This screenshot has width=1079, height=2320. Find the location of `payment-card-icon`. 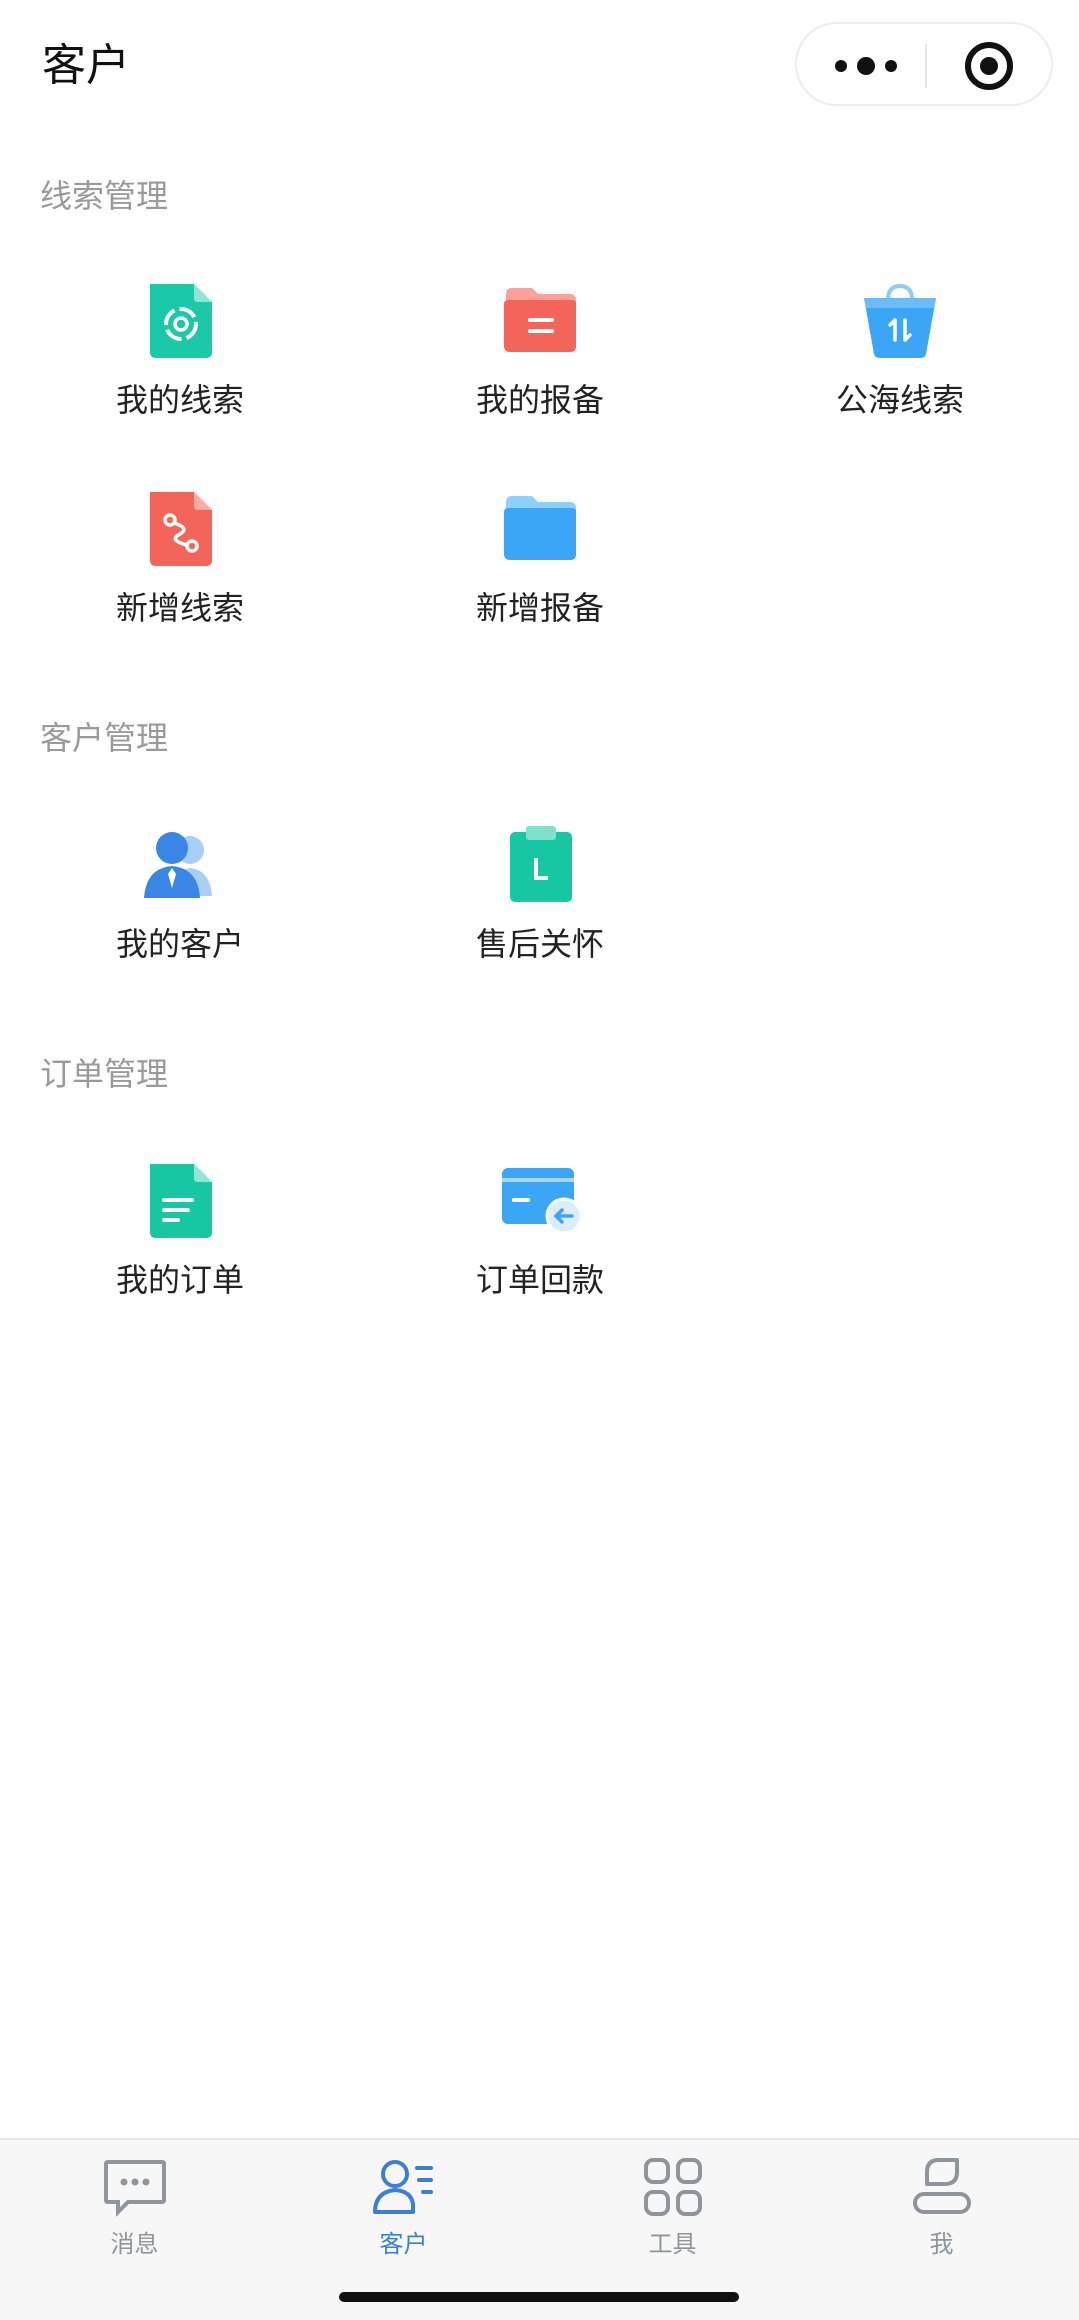

payment-card-icon is located at coordinates (541, 1201).